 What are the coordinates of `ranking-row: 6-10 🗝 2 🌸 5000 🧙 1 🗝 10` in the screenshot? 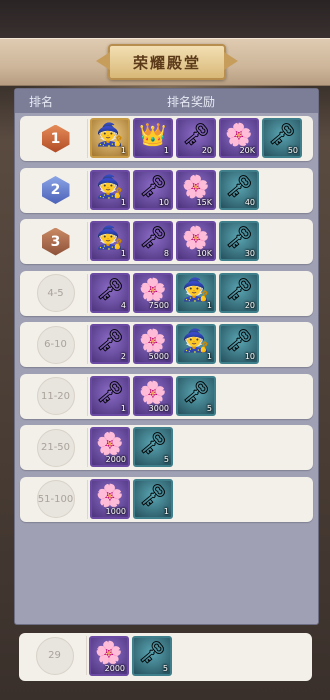 It's located at (166, 344).